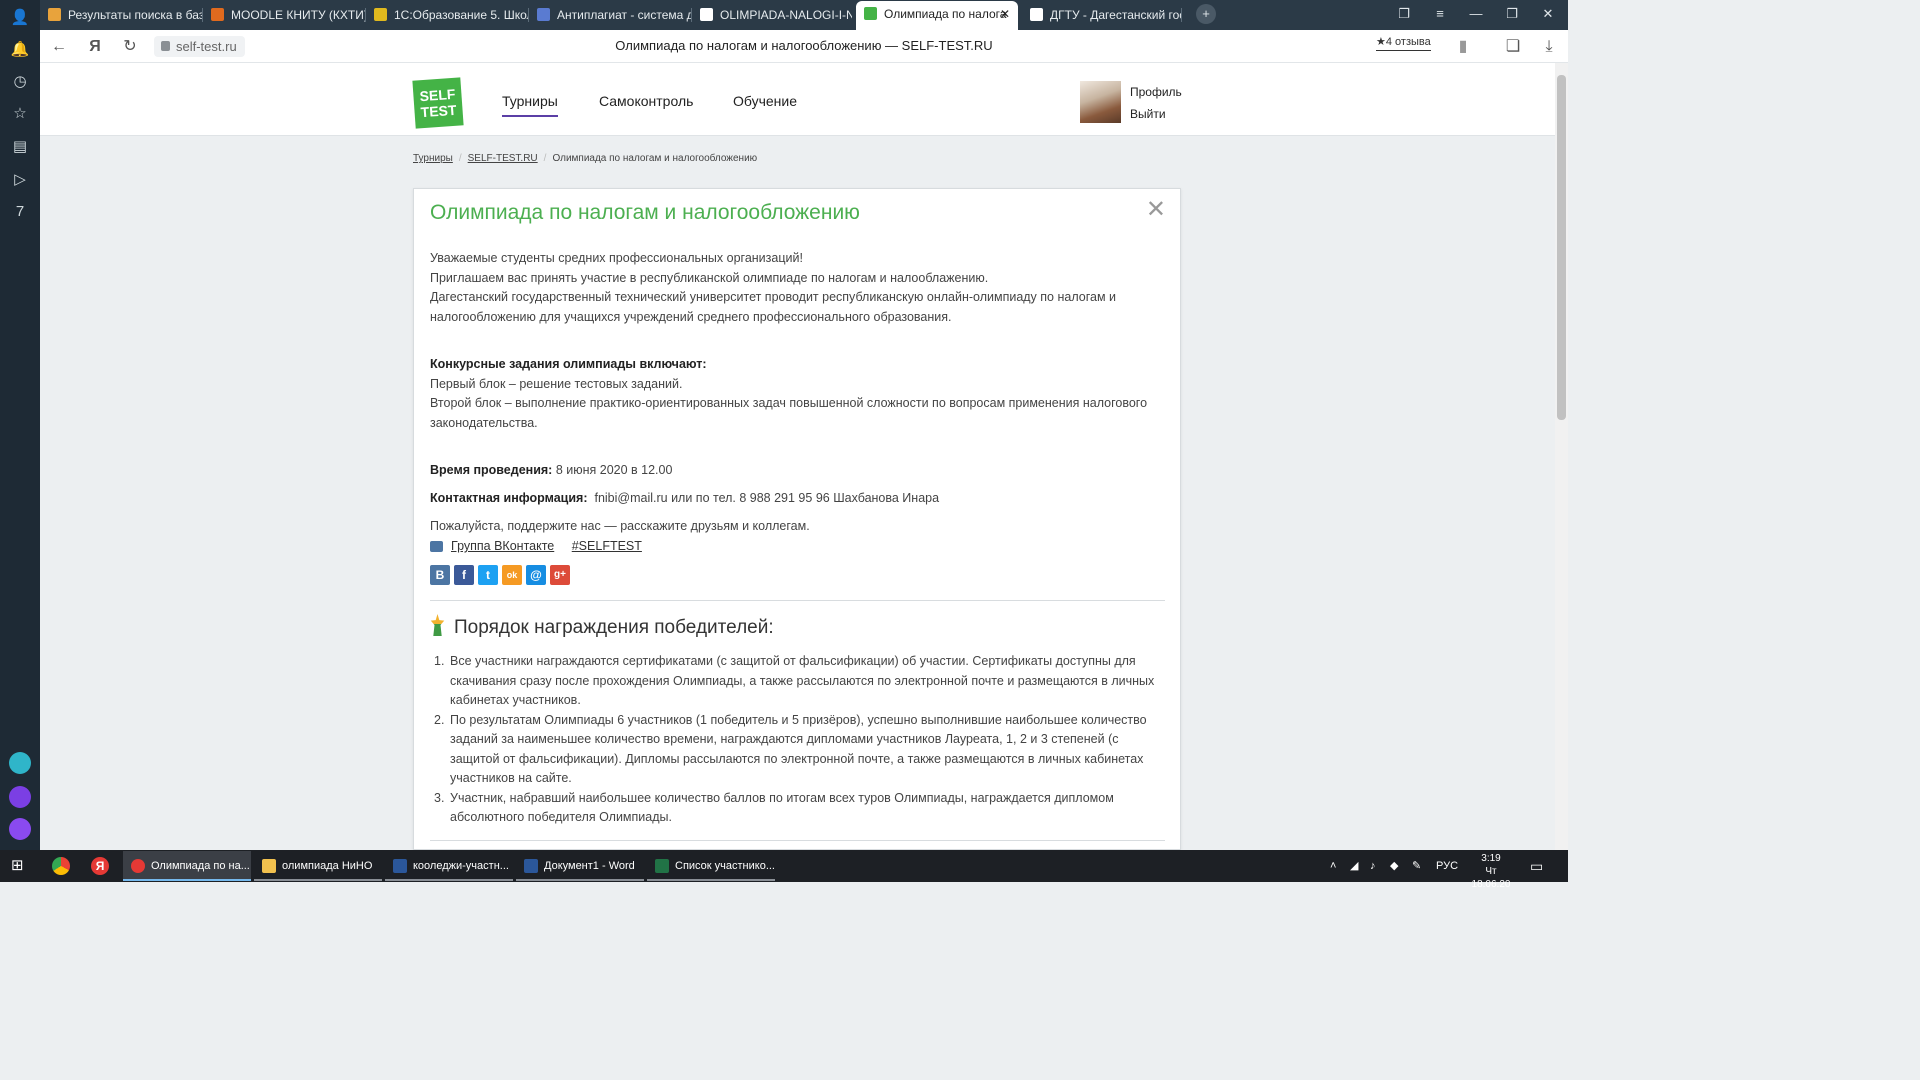 The width and height of the screenshot is (1920, 1080). Describe the element at coordinates (645, 212) in the screenshot. I see `olympiad-title: Олимпиада по налогам и налогообложению` at that location.